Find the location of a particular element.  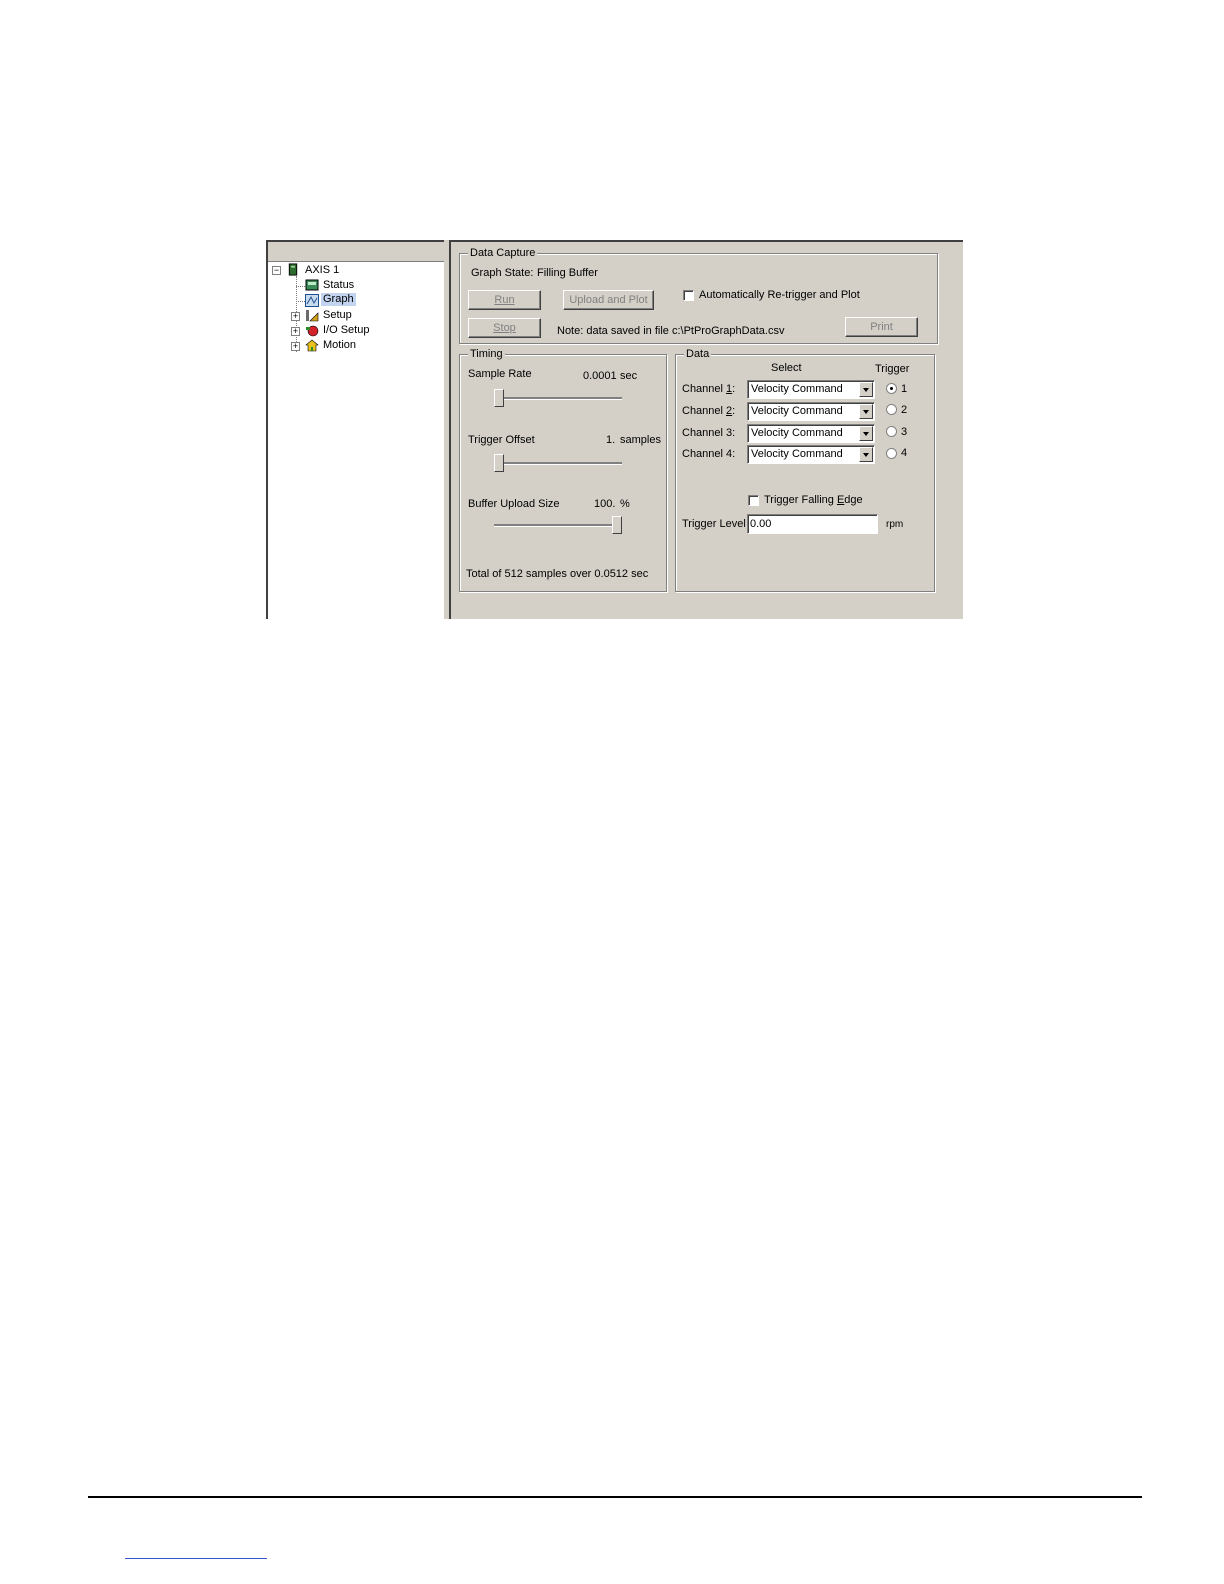

channel-1-label: Channel 1: is located at coordinates (708, 389).